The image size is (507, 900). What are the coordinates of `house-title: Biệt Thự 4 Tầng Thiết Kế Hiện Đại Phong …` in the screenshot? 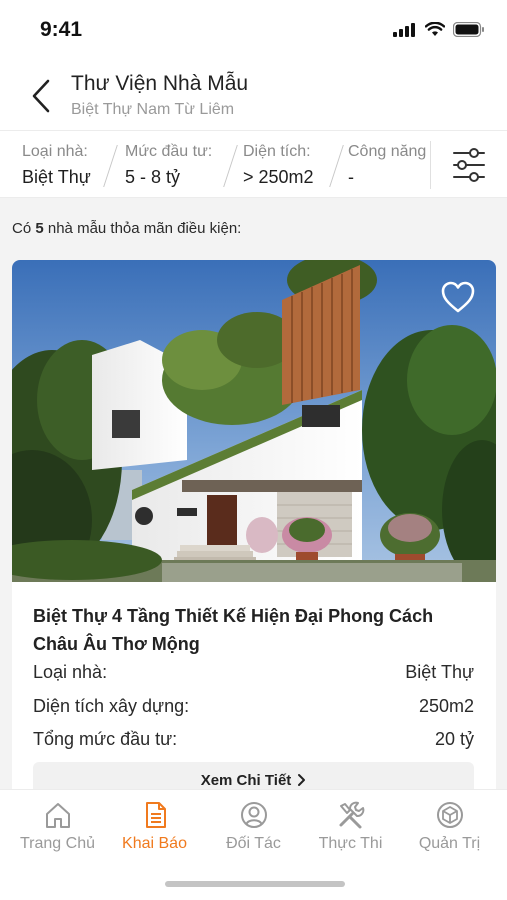 It's located at (248, 630).